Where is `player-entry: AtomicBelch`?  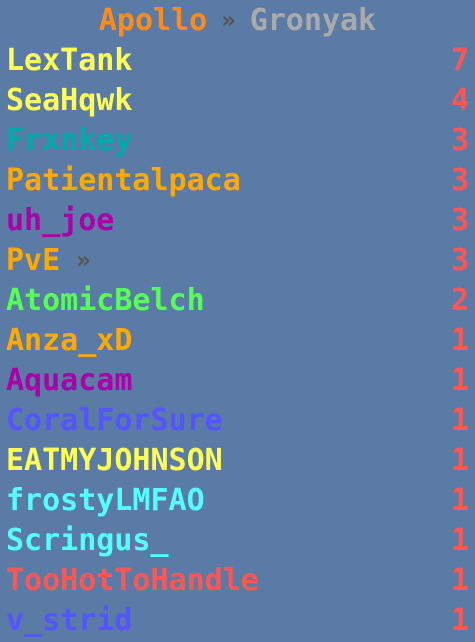
player-entry: AtomicBelch is located at coordinates (105, 300).